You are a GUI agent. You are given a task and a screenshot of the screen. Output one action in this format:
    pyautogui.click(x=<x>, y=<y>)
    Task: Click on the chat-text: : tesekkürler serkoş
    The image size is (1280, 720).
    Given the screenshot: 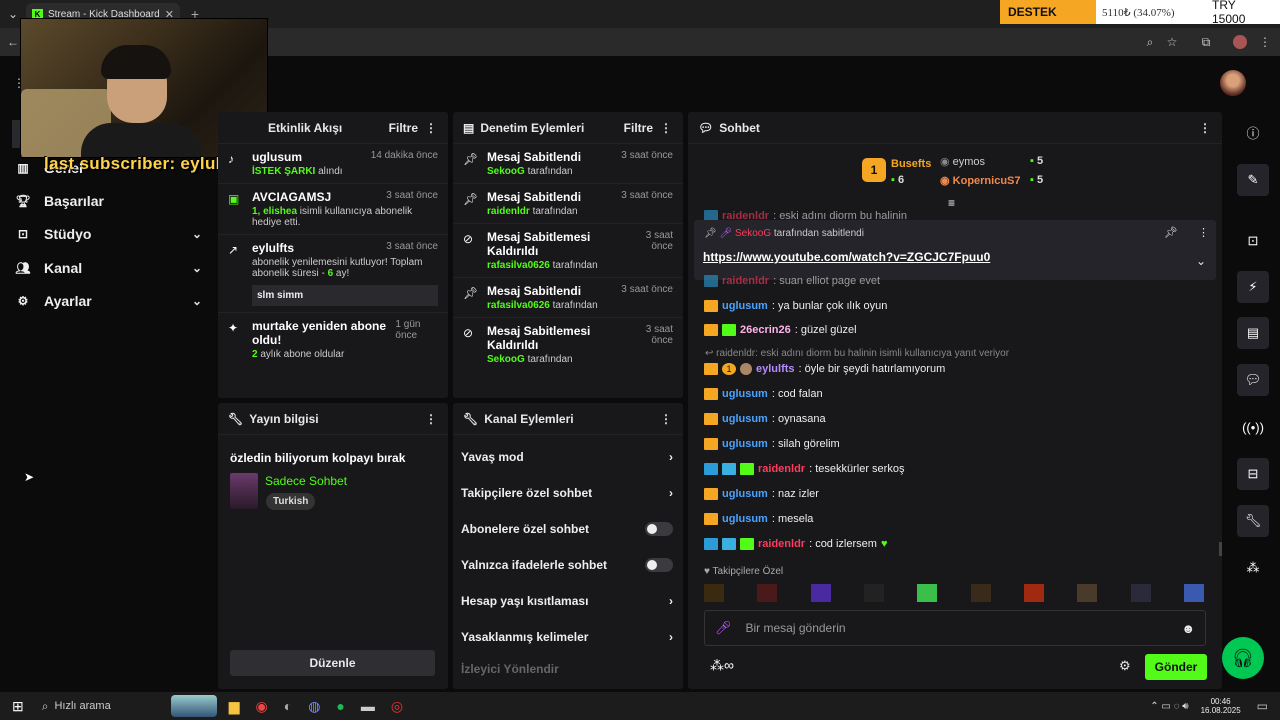 What is the action you would take?
    pyautogui.click(x=857, y=469)
    